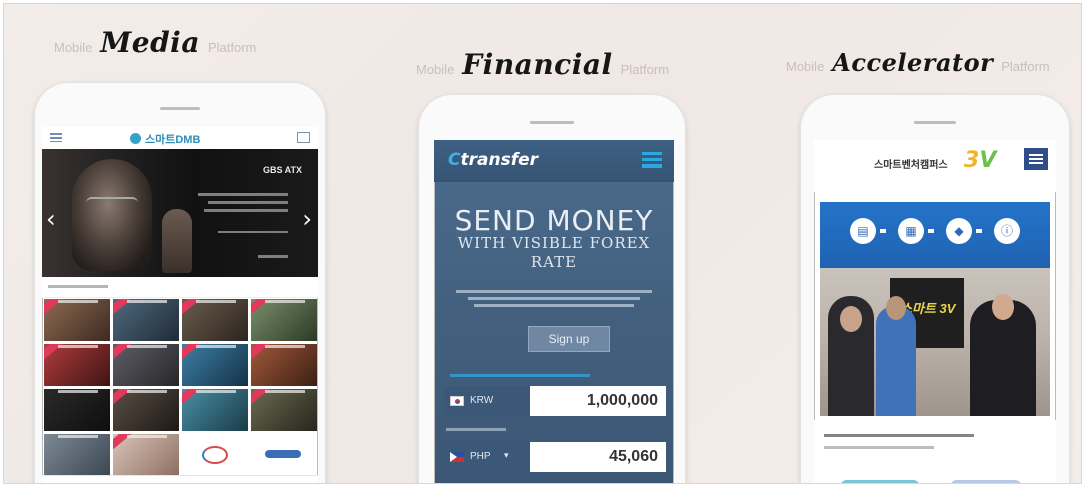 The width and height of the screenshot is (1085, 487). I want to click on media-logo: 스마트DMB, so click(165, 139).